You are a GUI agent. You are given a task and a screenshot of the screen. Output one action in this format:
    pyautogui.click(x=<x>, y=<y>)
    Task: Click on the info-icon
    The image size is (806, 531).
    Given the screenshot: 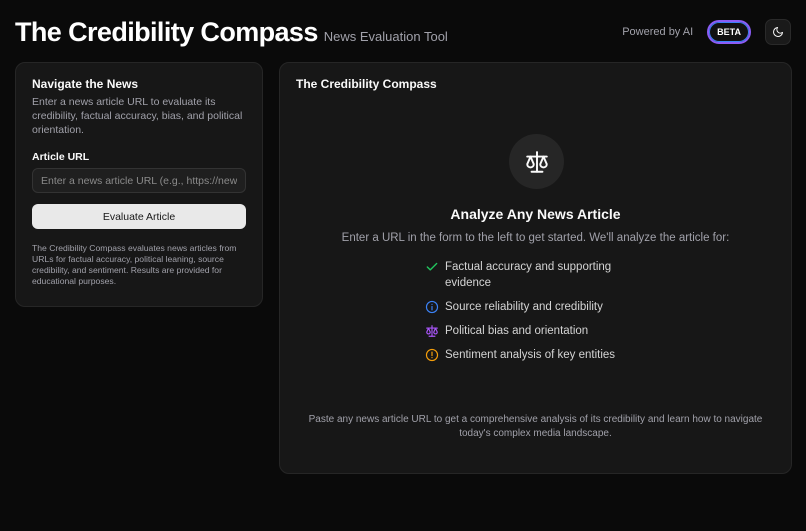 What is the action you would take?
    pyautogui.click(x=432, y=307)
    